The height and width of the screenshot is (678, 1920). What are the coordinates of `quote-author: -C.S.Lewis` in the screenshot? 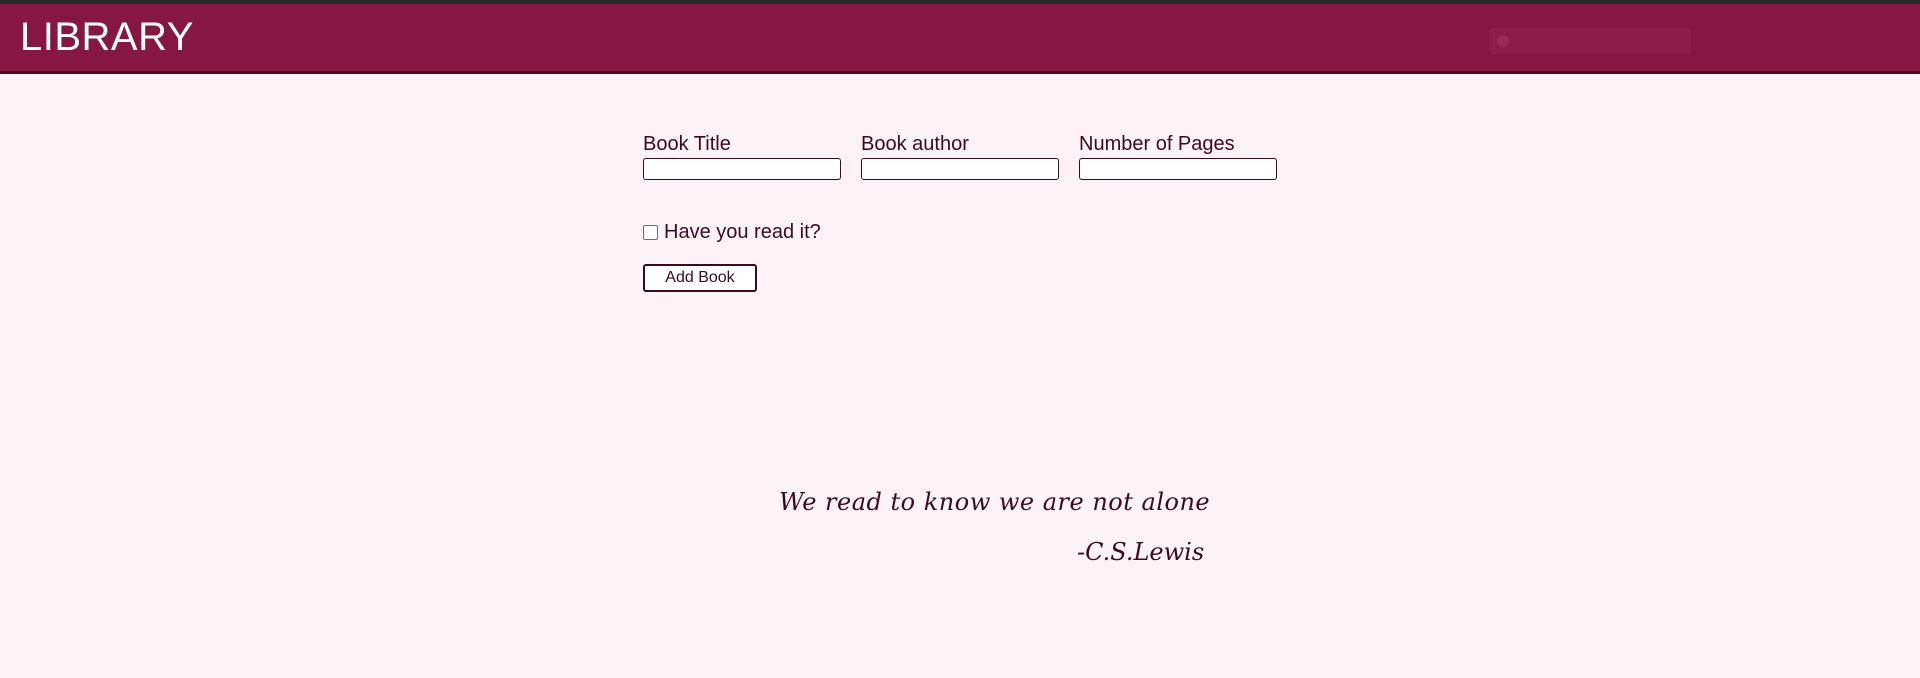 It's located at (1141, 552).